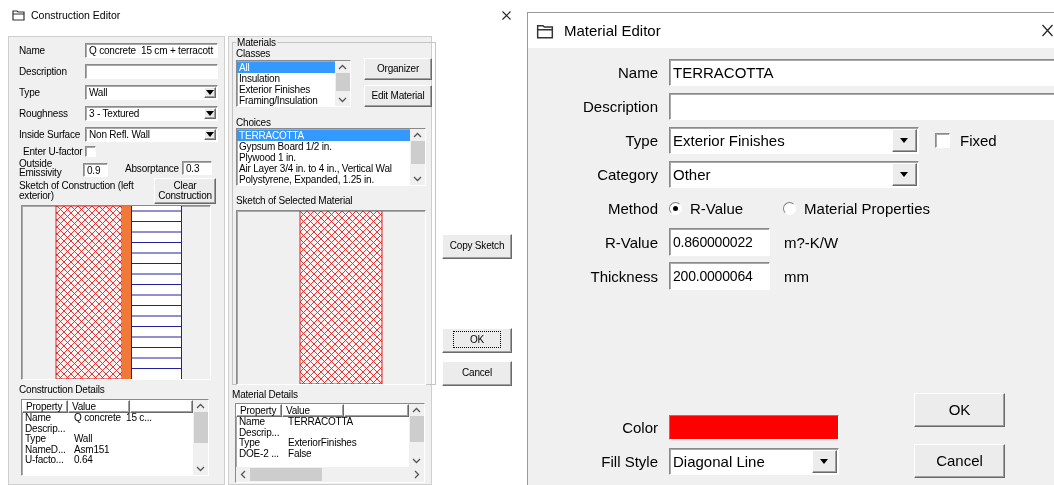  I want to click on text-field: 0.3, so click(196, 168).